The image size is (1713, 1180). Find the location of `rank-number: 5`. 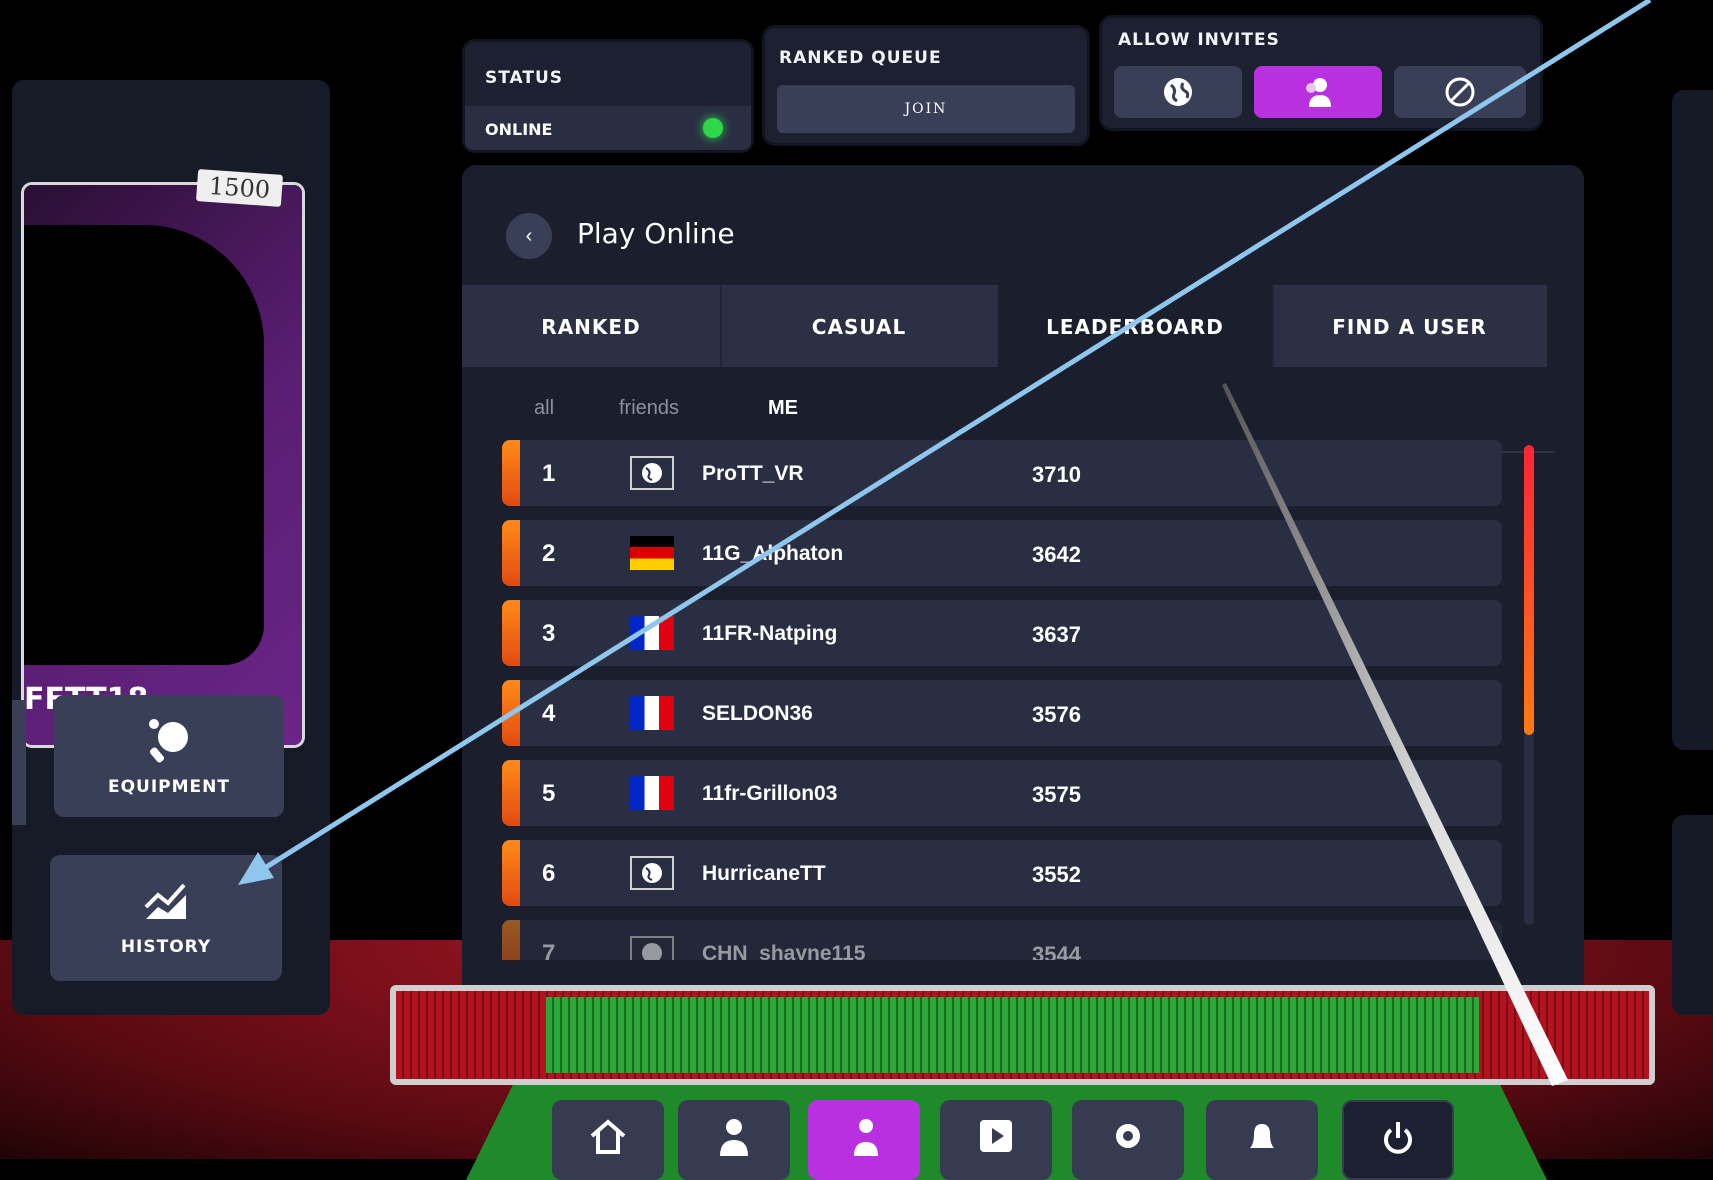

rank-number: 5 is located at coordinates (549, 793).